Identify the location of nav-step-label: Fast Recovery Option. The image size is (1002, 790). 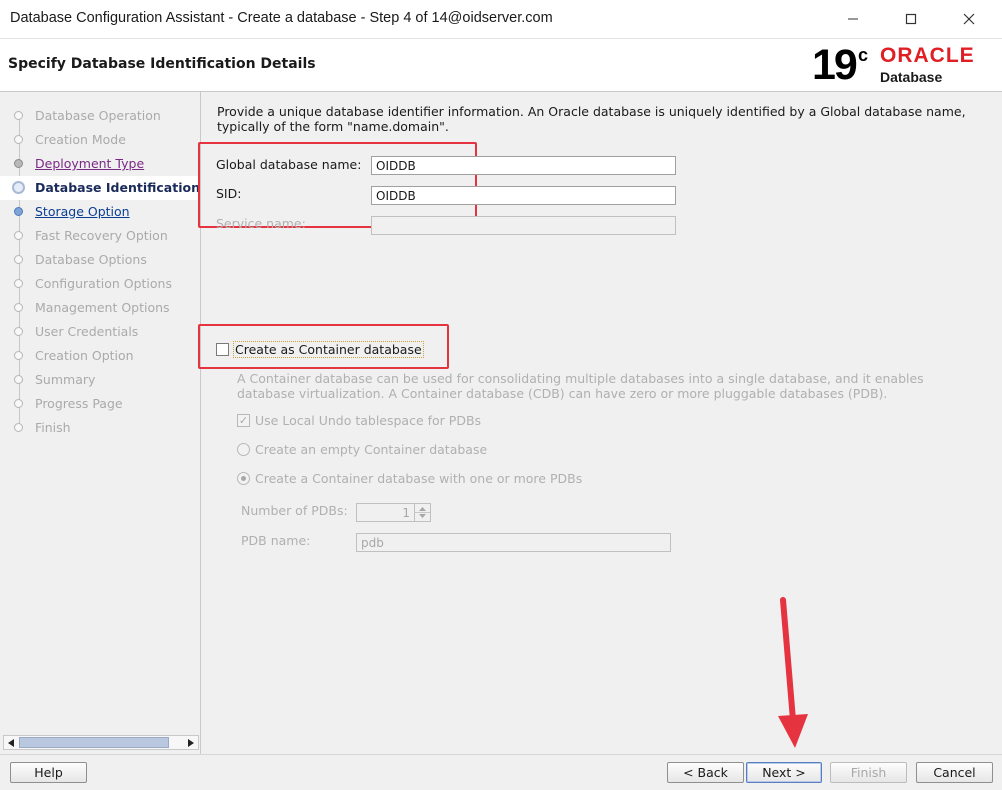
(101, 235).